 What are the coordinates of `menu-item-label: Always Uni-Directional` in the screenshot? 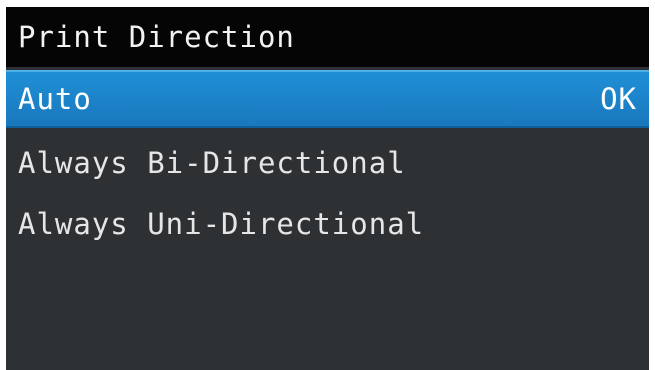 It's located at (221, 224).